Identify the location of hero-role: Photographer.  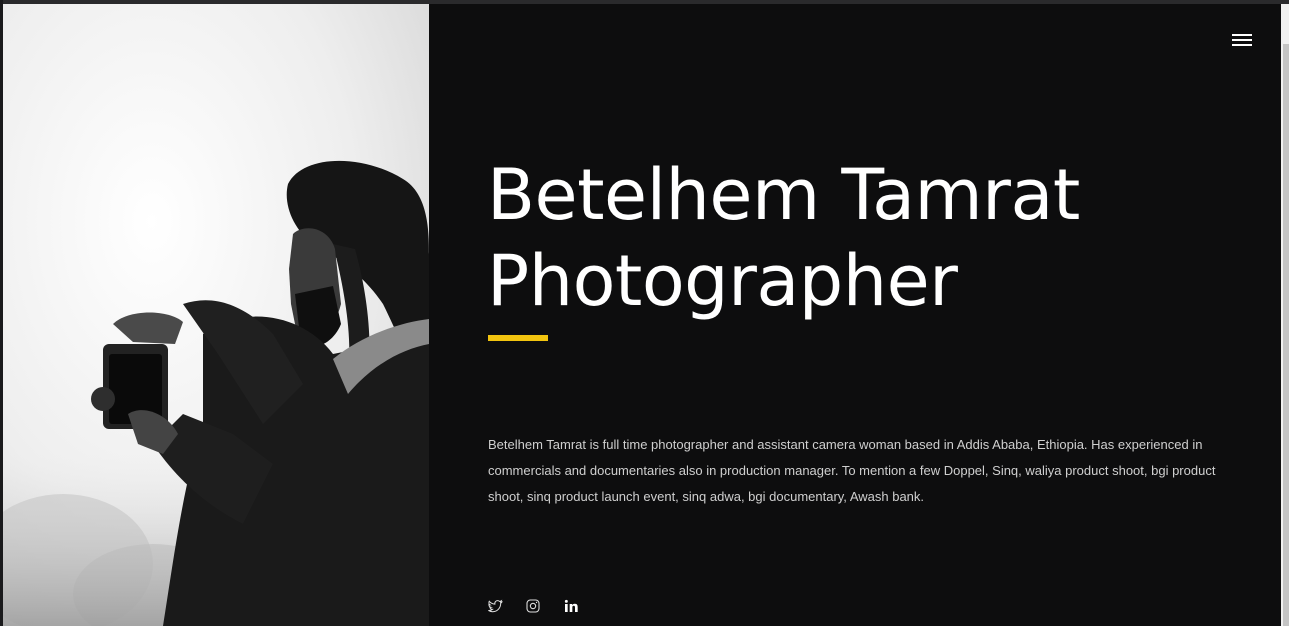
(722, 281).